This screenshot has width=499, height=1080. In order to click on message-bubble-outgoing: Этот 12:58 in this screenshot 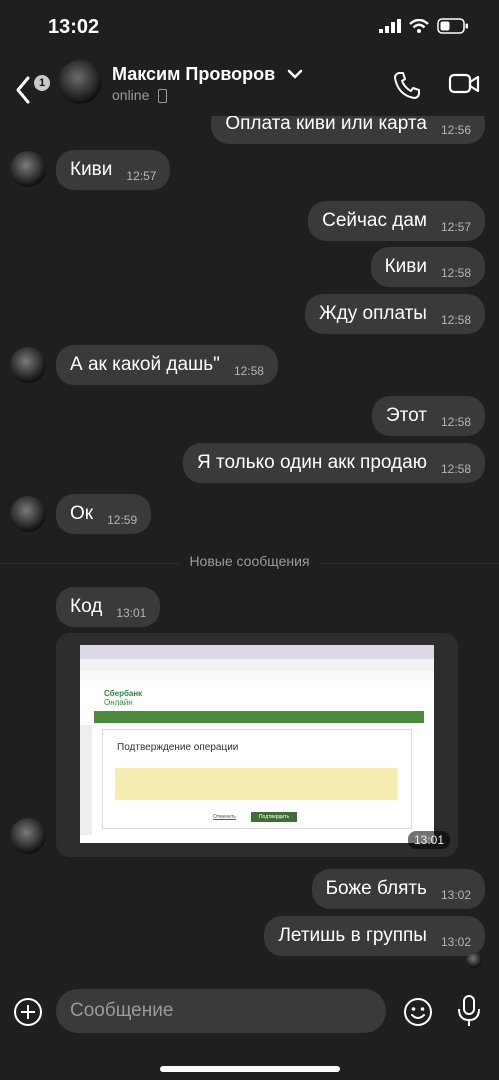, I will do `click(428, 416)`.